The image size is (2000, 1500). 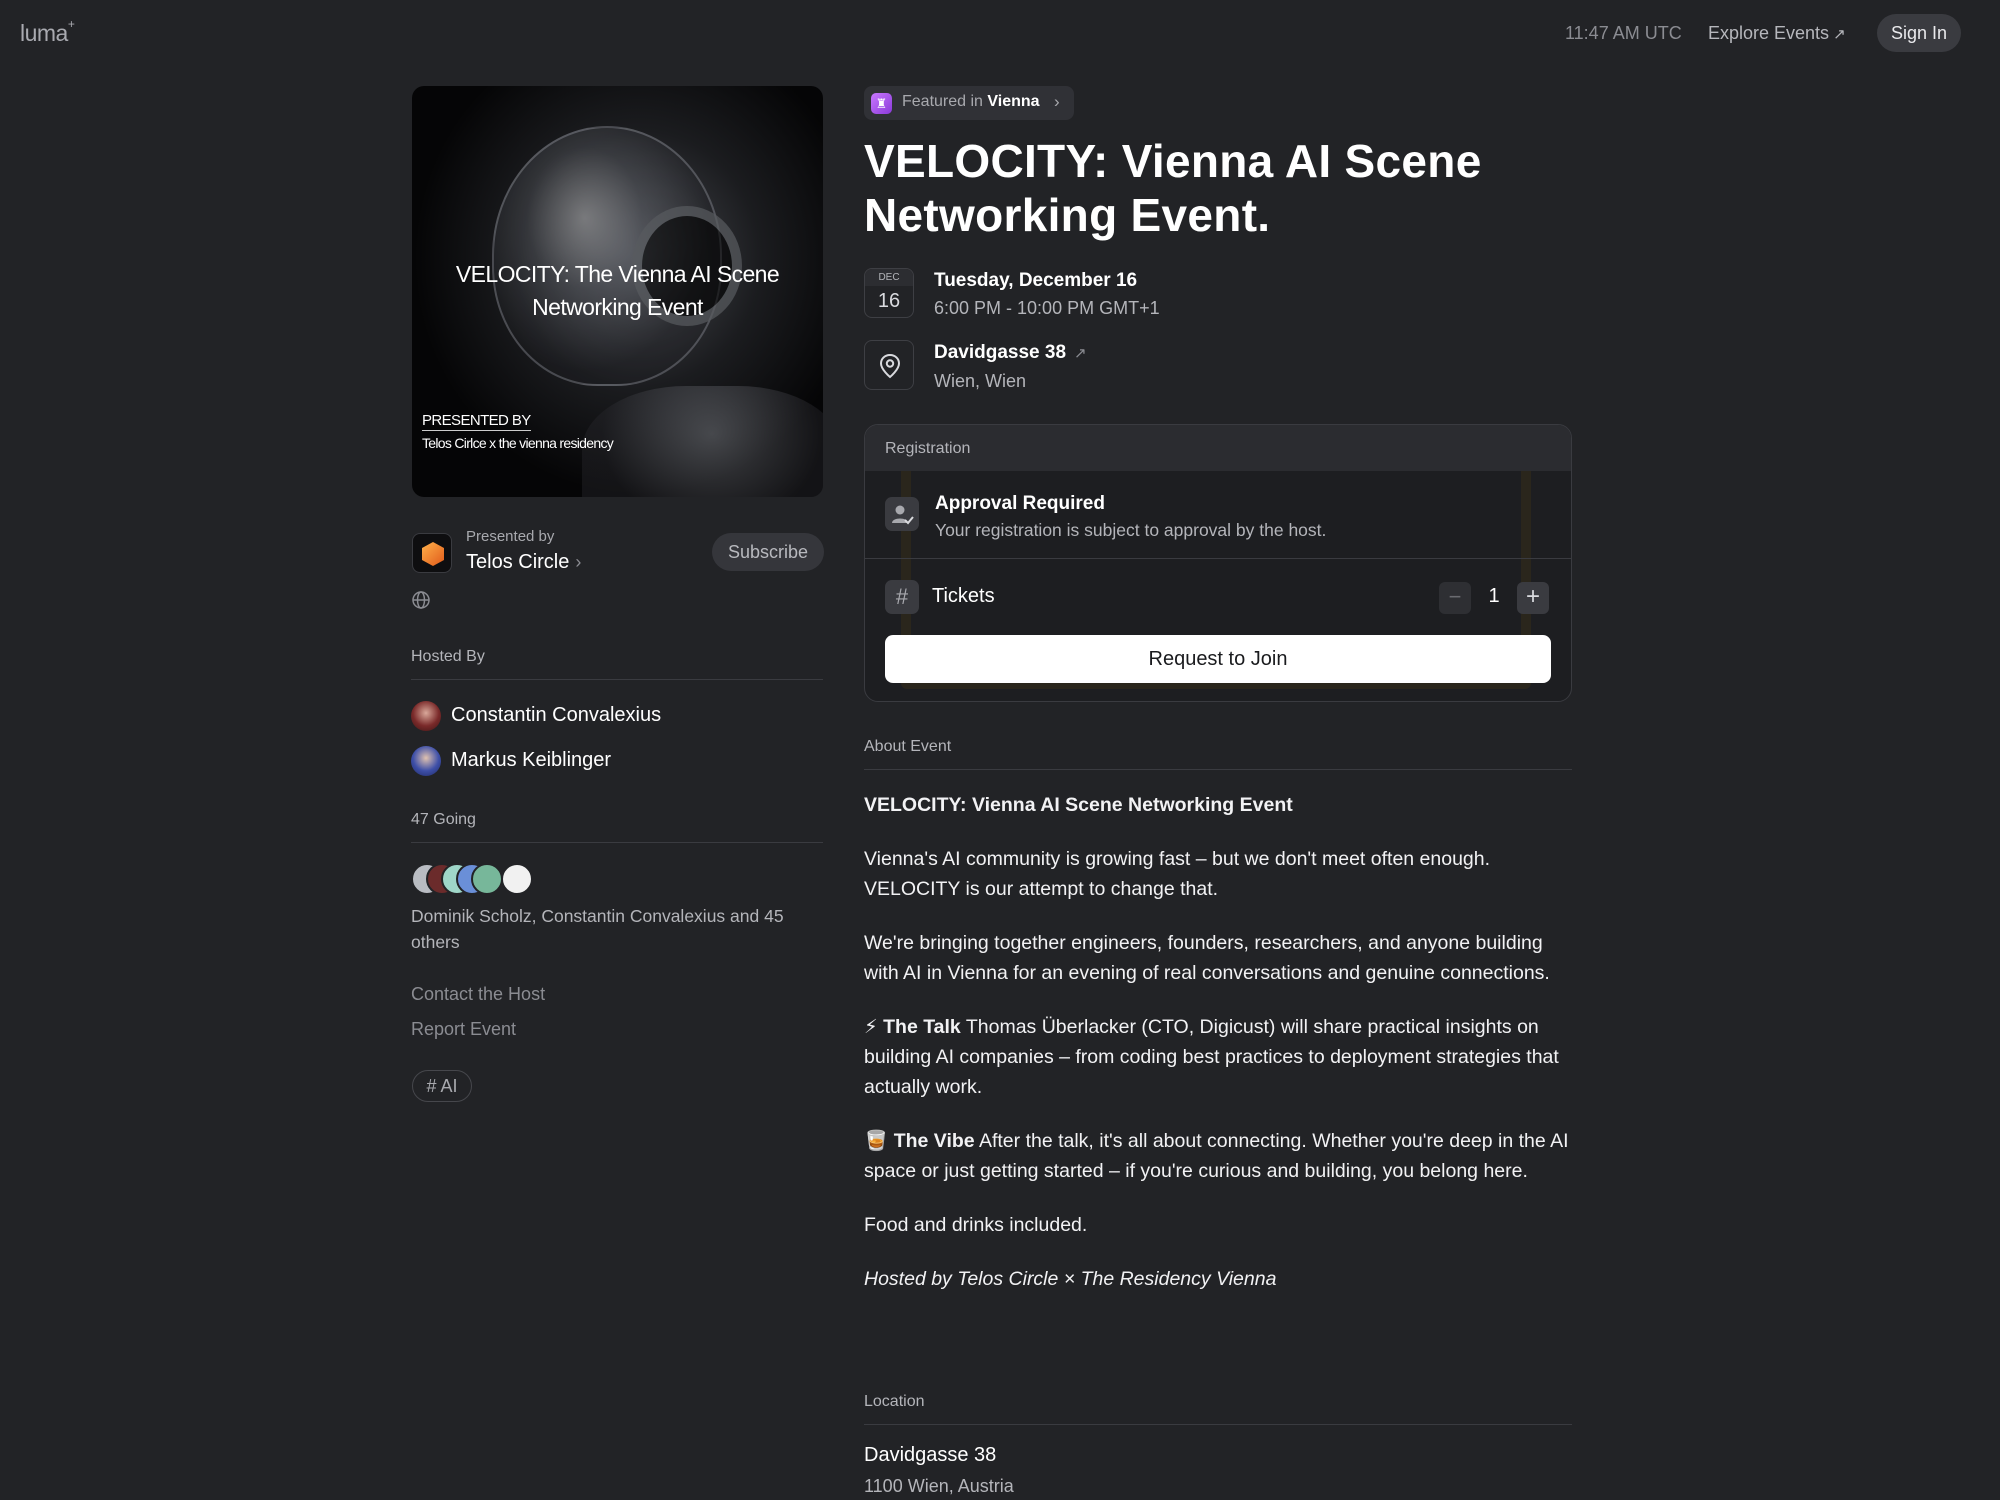 I want to click on location-name: Davidgasse 38, so click(x=930, y=1455).